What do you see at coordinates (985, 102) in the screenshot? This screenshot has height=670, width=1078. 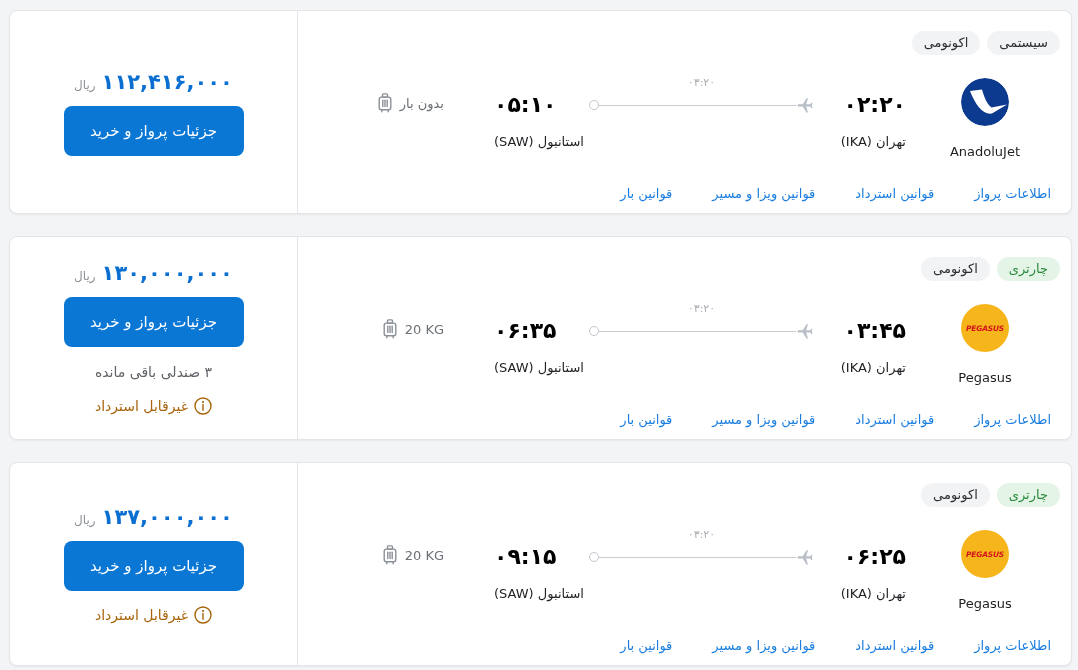 I see `swoosh-logo-icon` at bounding box center [985, 102].